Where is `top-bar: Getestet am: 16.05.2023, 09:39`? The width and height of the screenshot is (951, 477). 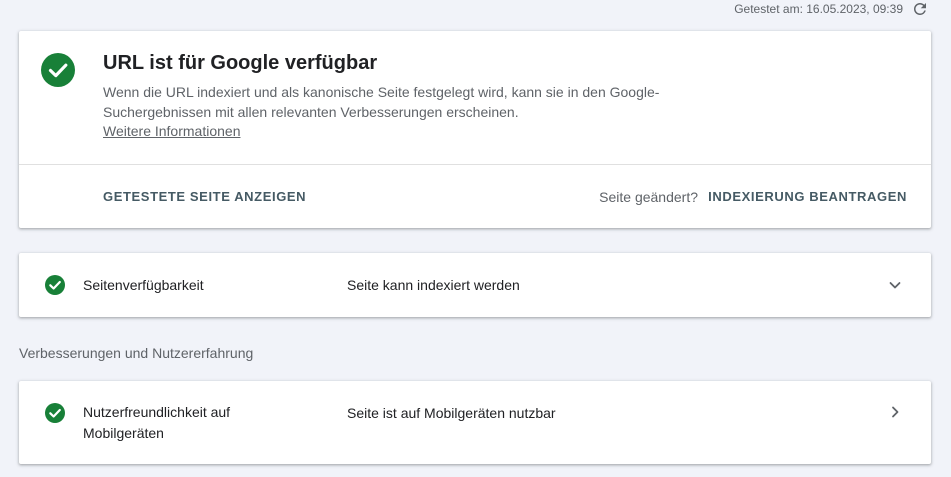 top-bar: Getestet am: 16.05.2023, 09:39 is located at coordinates (475, 10).